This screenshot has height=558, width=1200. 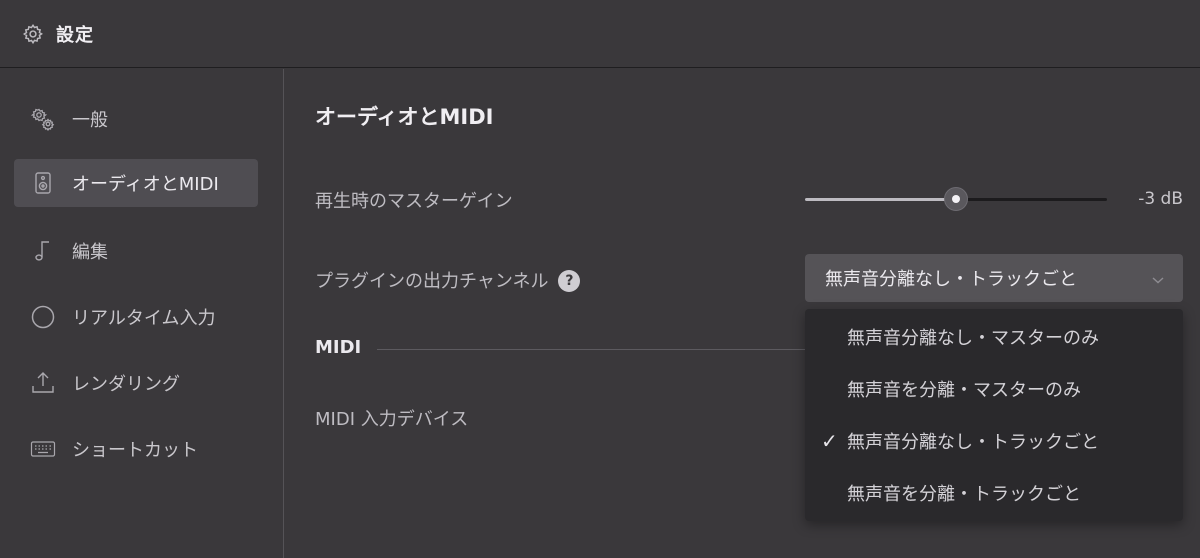 What do you see at coordinates (33, 34) in the screenshot?
I see `gear-icon` at bounding box center [33, 34].